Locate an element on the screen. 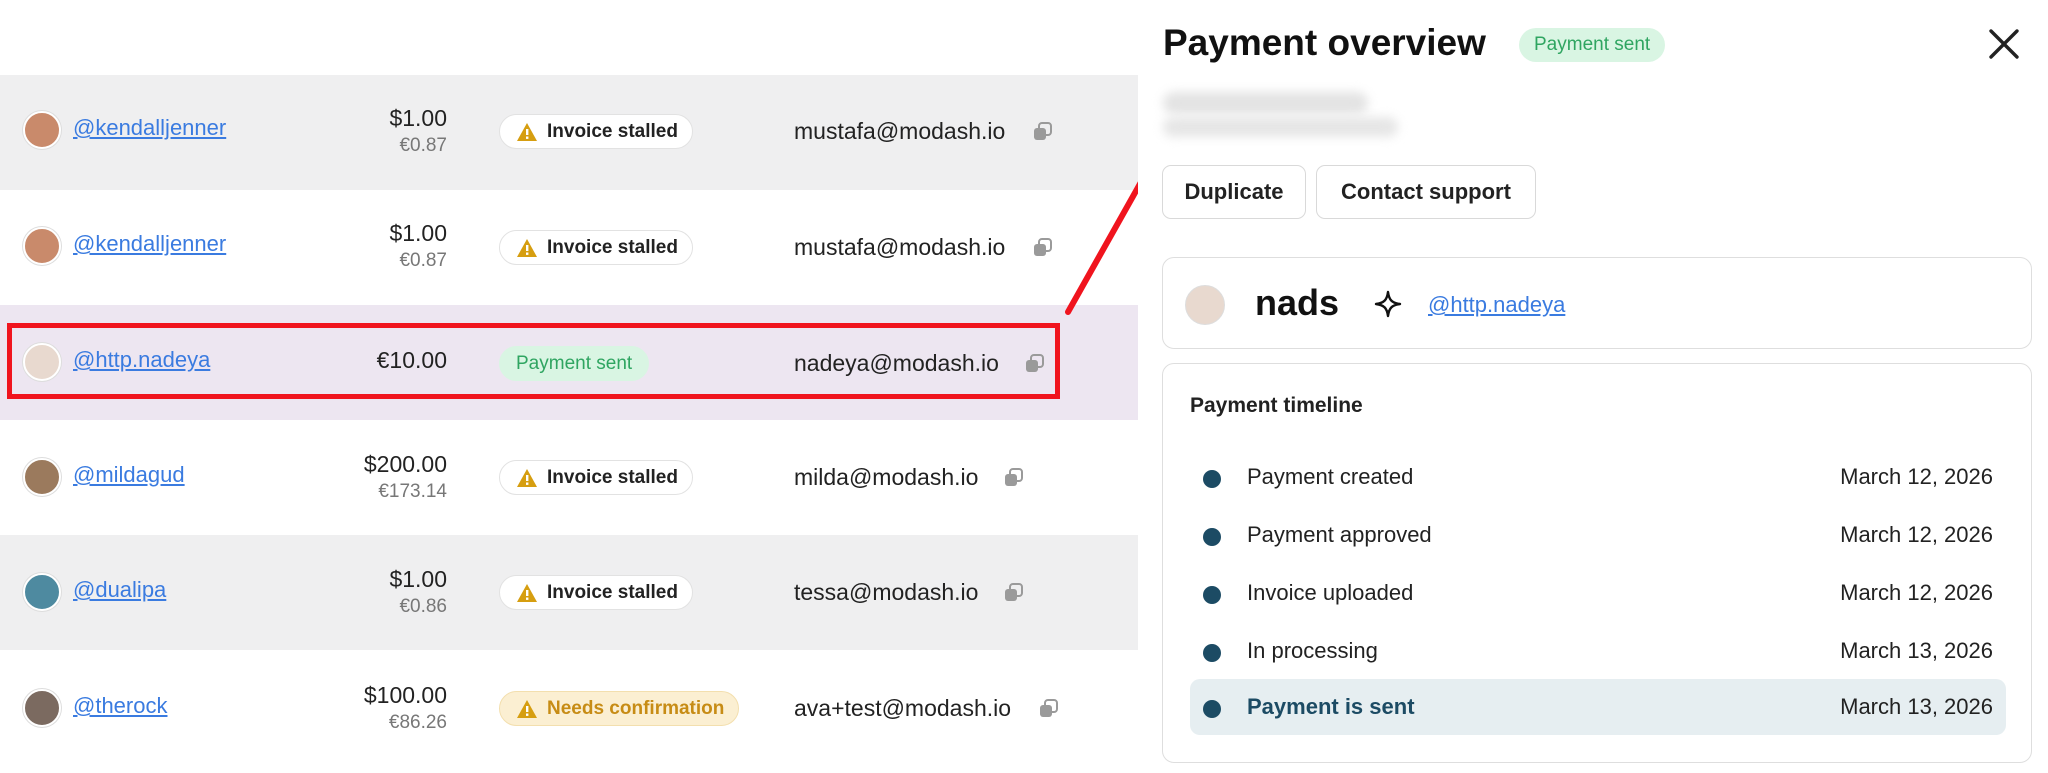 The image size is (2048, 773). amount: $100.00 €86.26 is located at coordinates (405, 707).